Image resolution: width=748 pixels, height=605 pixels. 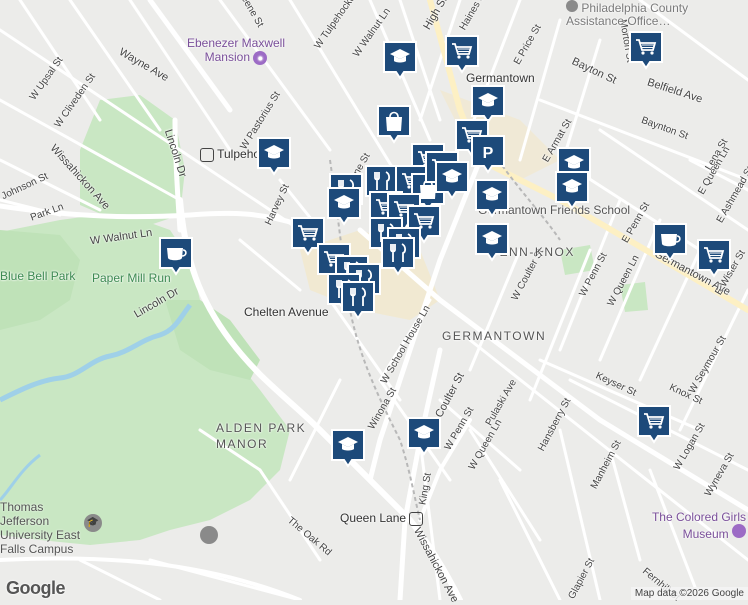 I want to click on map-attribution: Map data ©2026 Google, so click(x=689, y=593).